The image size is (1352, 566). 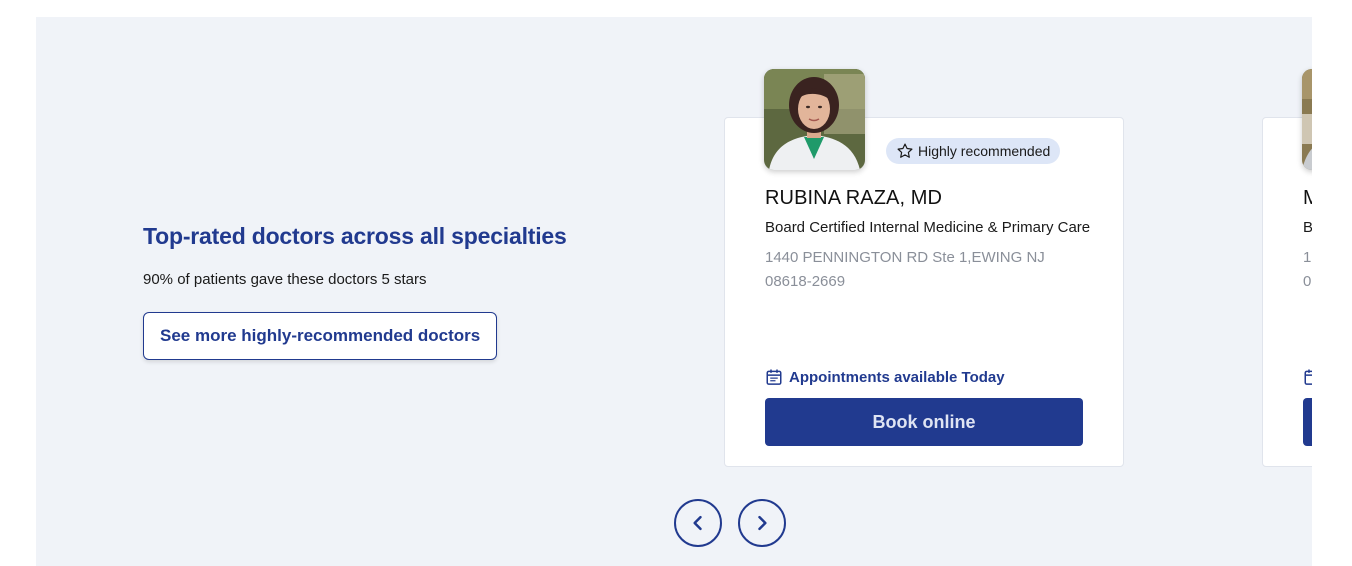 What do you see at coordinates (1307, 270) in the screenshot?
I see `doctor-address: 1 0` at bounding box center [1307, 270].